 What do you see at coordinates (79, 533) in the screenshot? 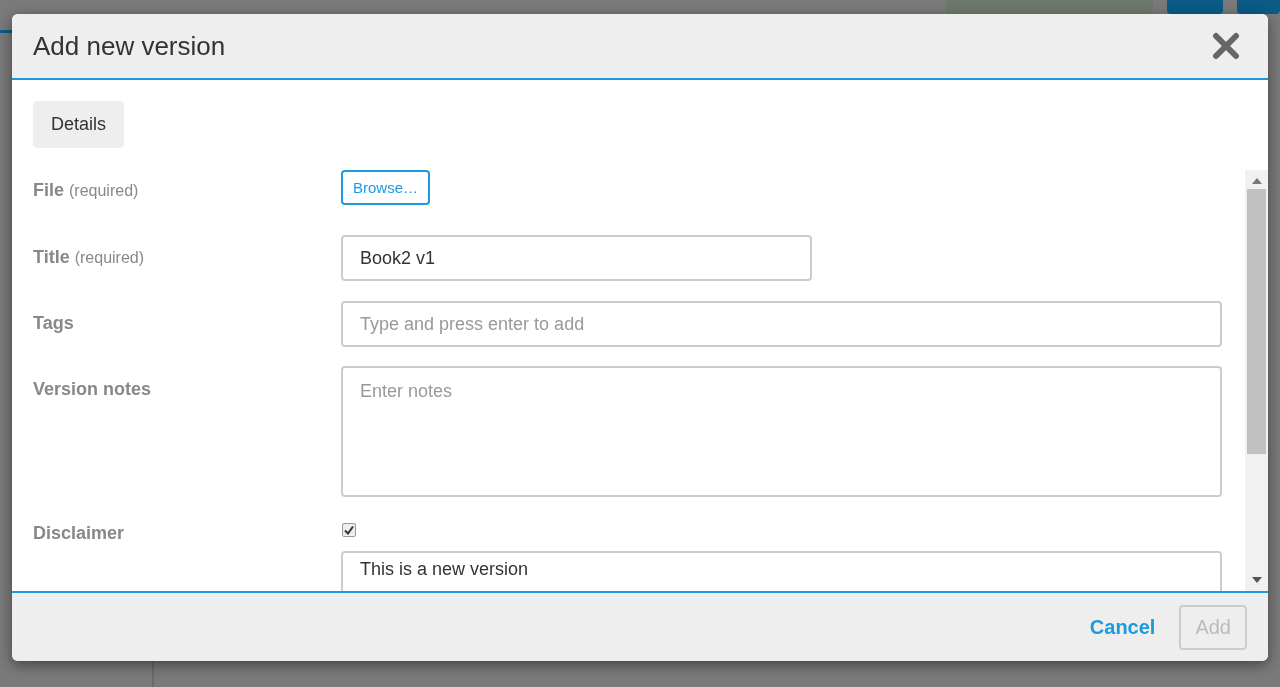
I see `field-label: Disclaimer` at bounding box center [79, 533].